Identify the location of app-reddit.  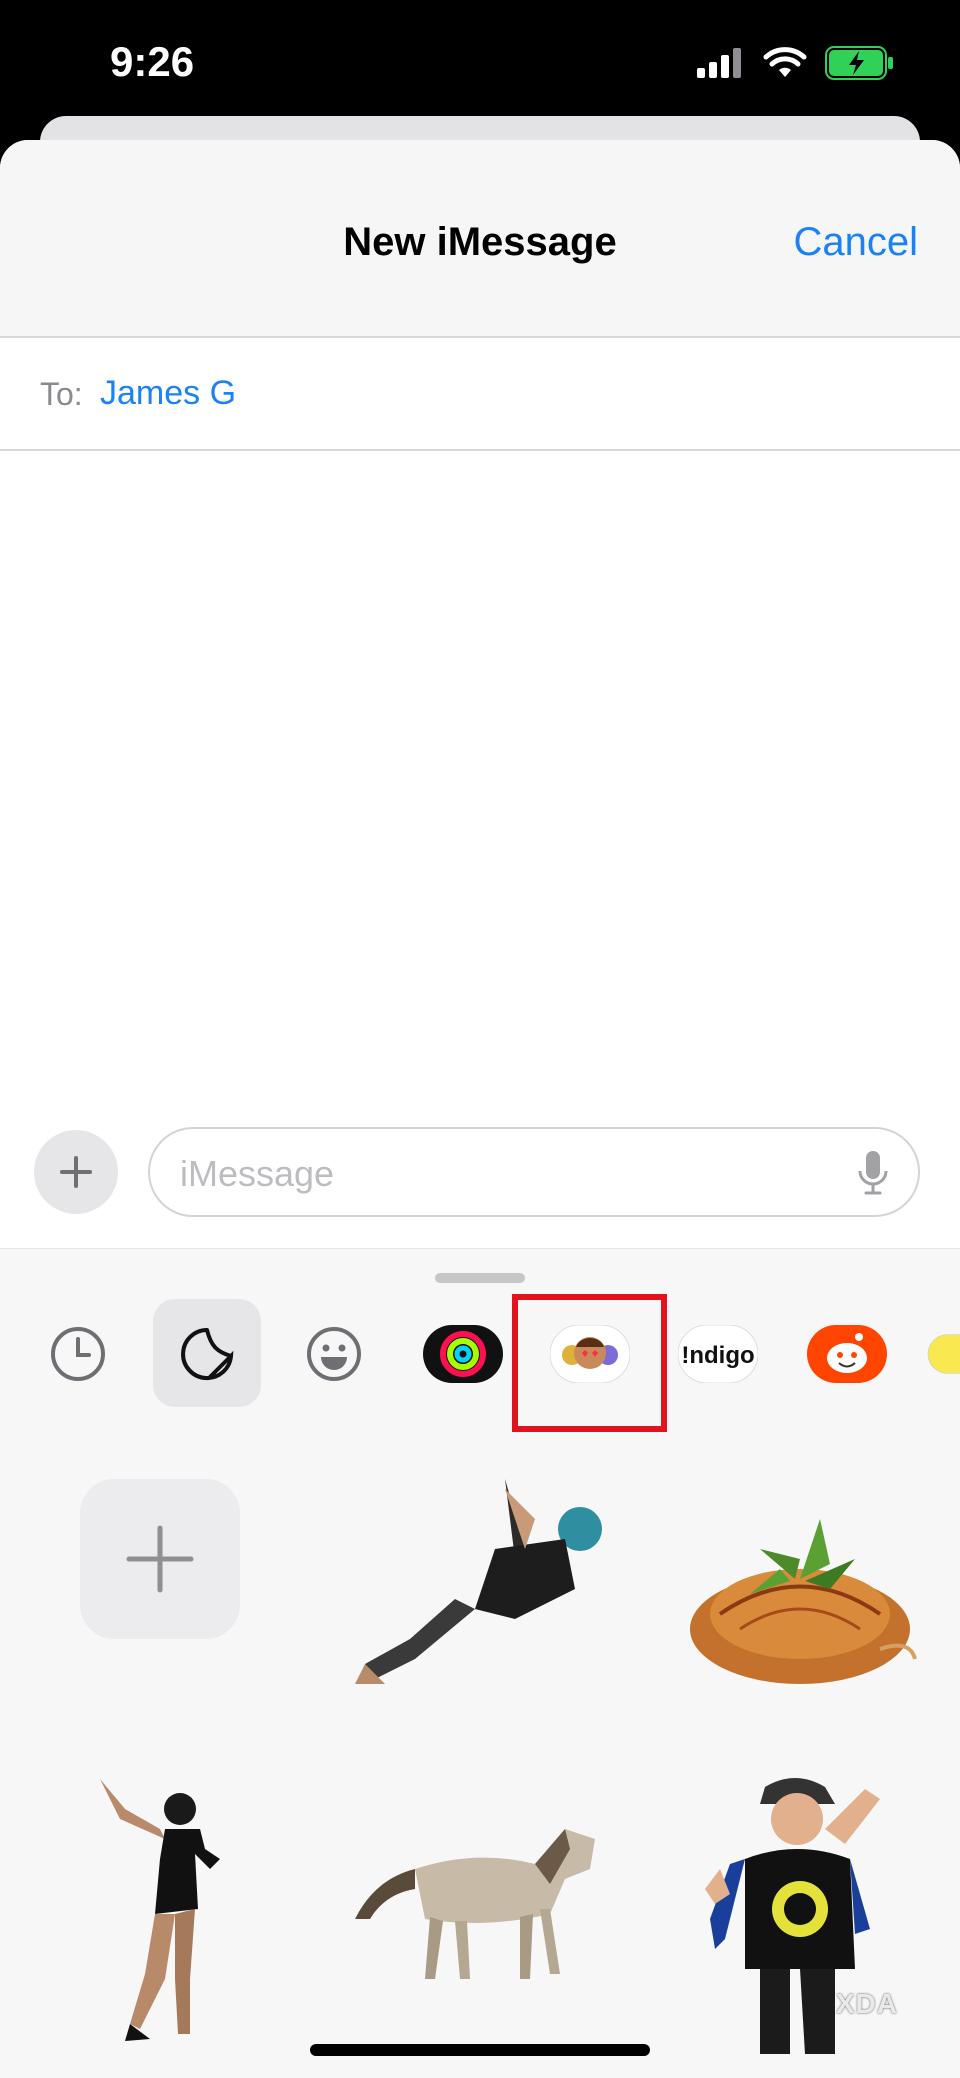
(847, 1354).